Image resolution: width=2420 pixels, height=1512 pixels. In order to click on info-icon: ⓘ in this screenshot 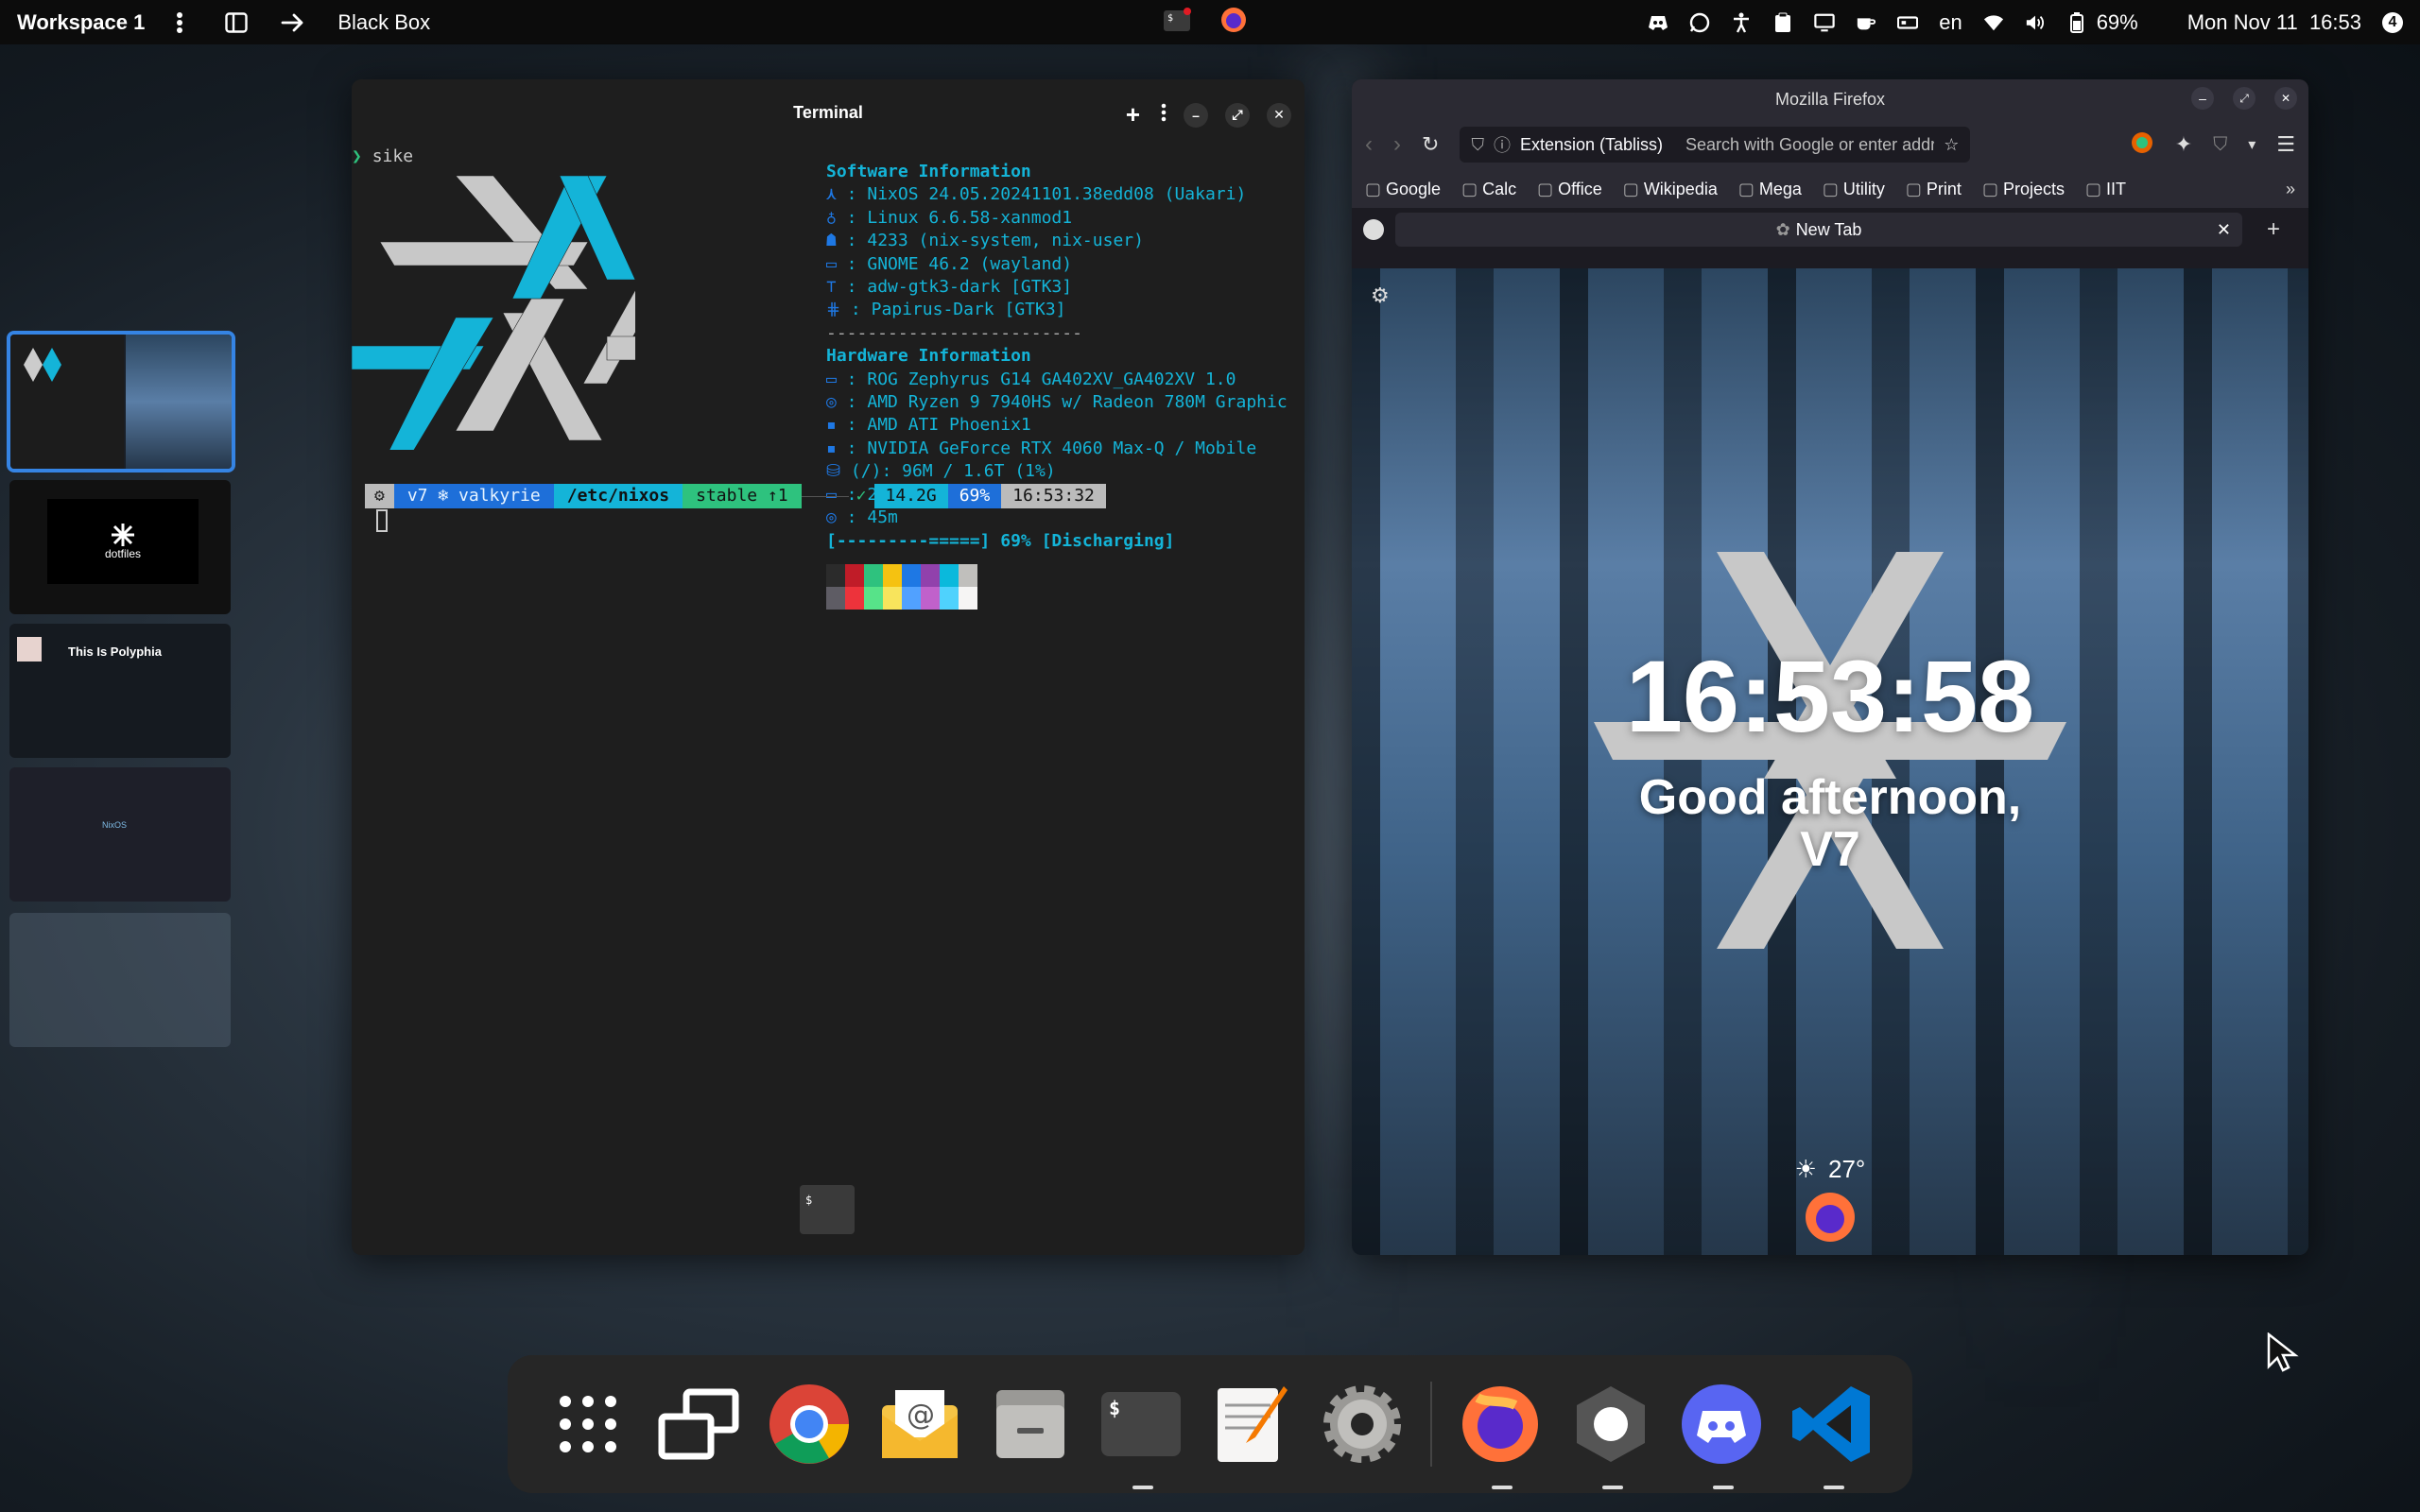, I will do `click(1502, 144)`.